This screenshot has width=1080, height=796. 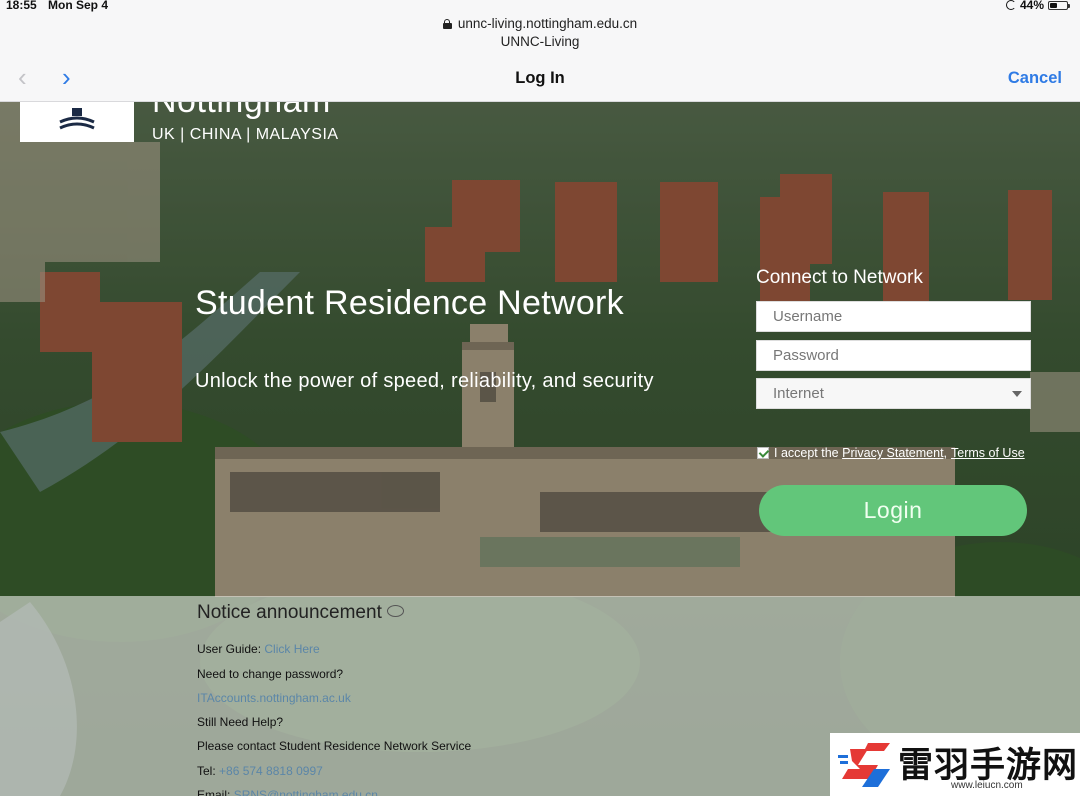 What do you see at coordinates (893, 355) in the screenshot?
I see `password-field: Password` at bounding box center [893, 355].